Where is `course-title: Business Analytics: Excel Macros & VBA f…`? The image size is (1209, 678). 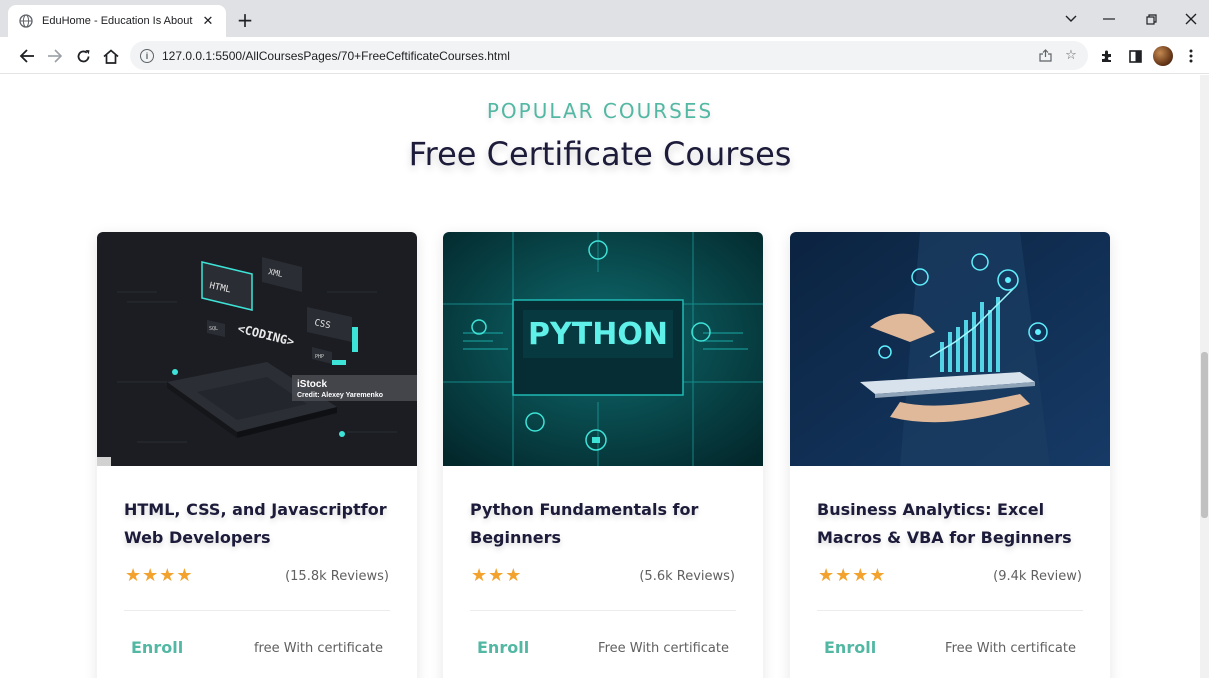
course-title: Business Analytics: Excel Macros & VBA f… is located at coordinates (952, 524).